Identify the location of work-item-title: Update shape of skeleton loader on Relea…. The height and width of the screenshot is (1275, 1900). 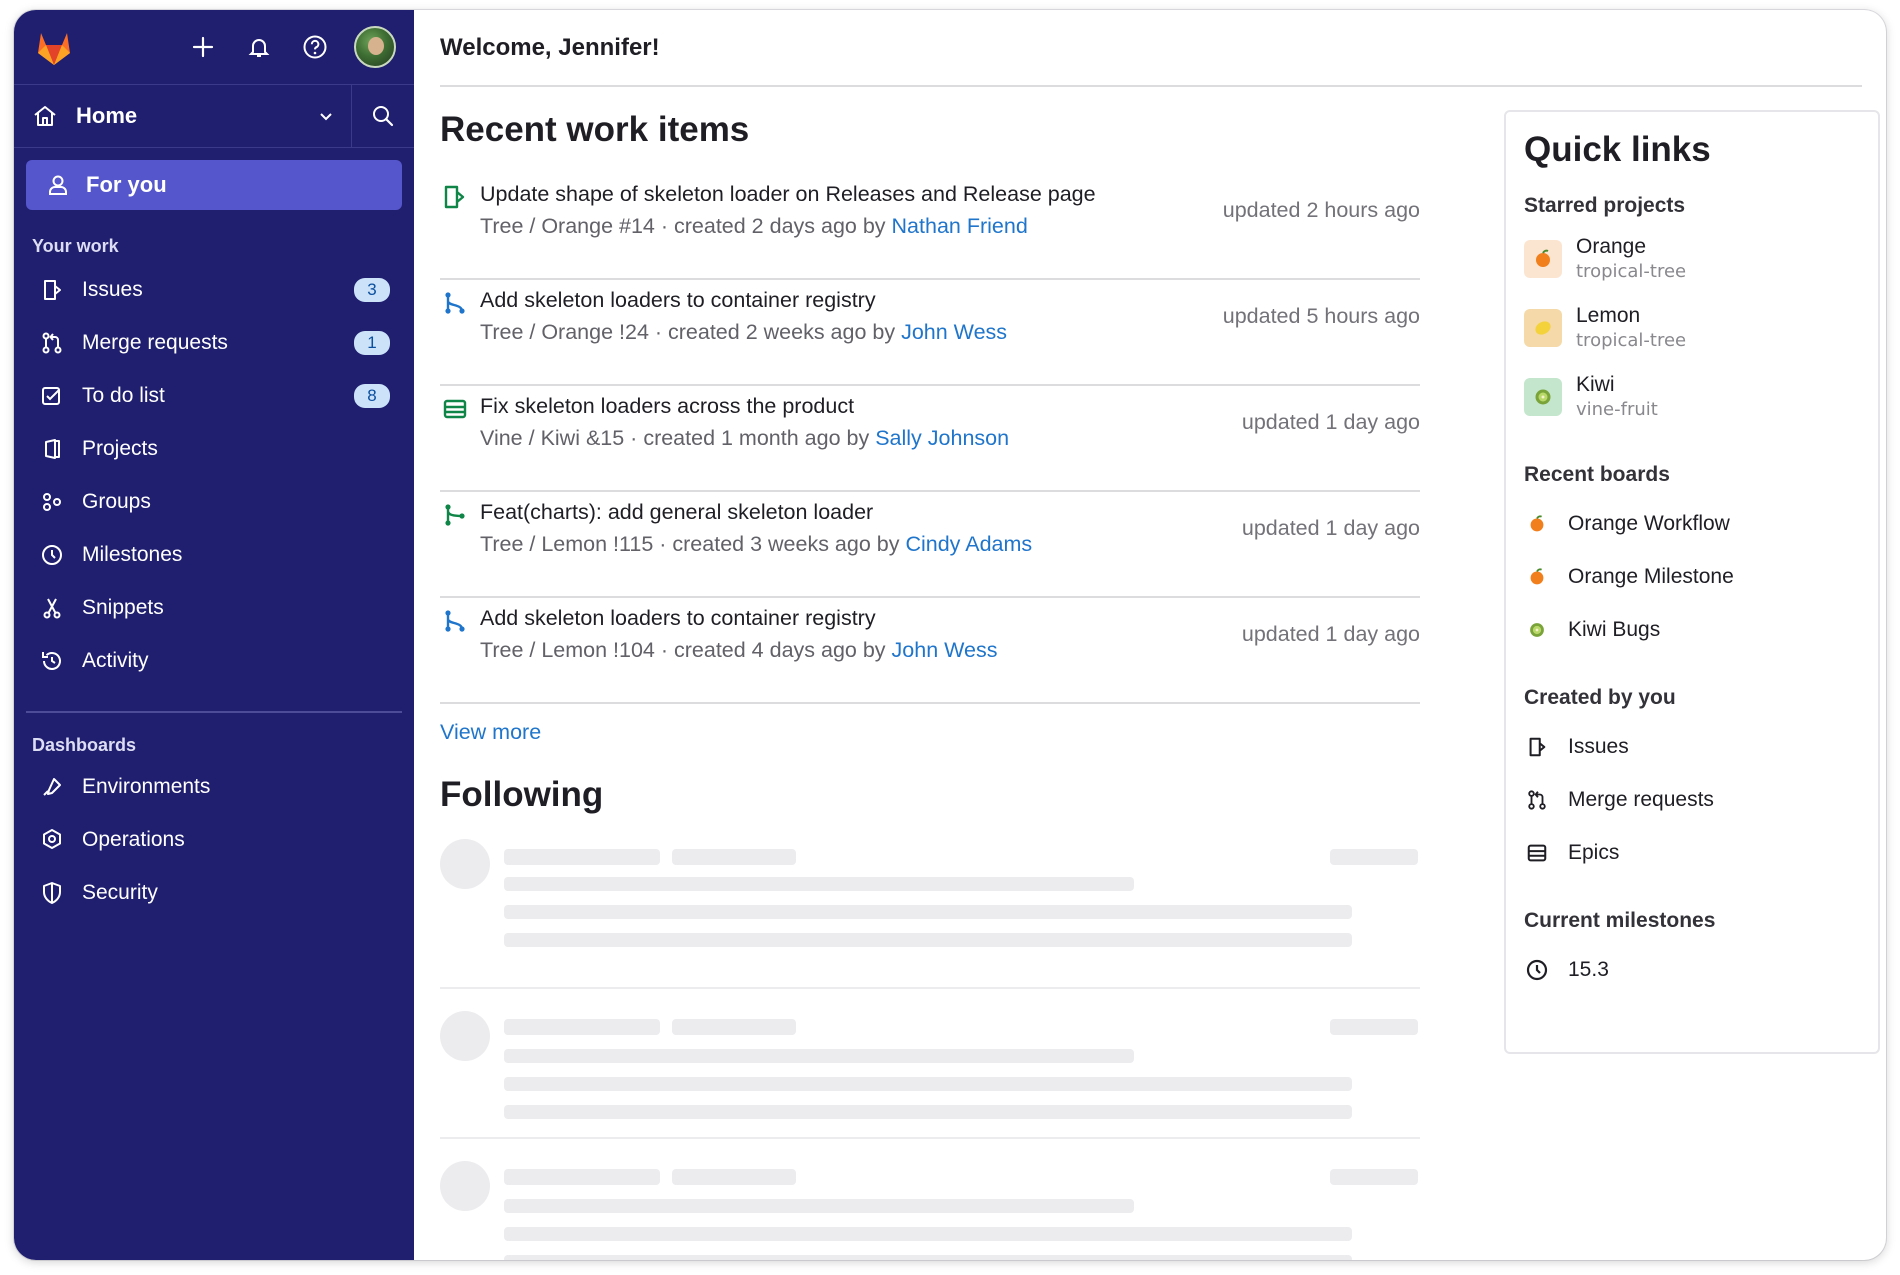
(788, 194).